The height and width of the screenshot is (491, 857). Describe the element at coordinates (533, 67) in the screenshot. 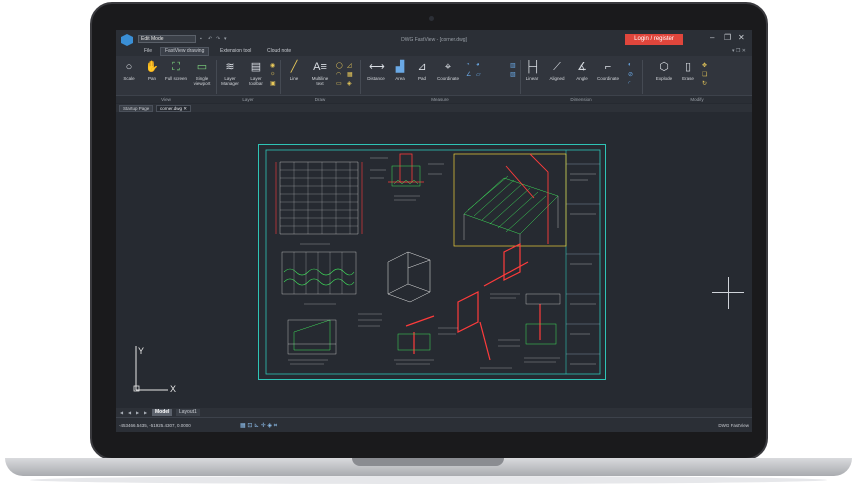

I see `linear-dim-icon: ├┤` at that location.